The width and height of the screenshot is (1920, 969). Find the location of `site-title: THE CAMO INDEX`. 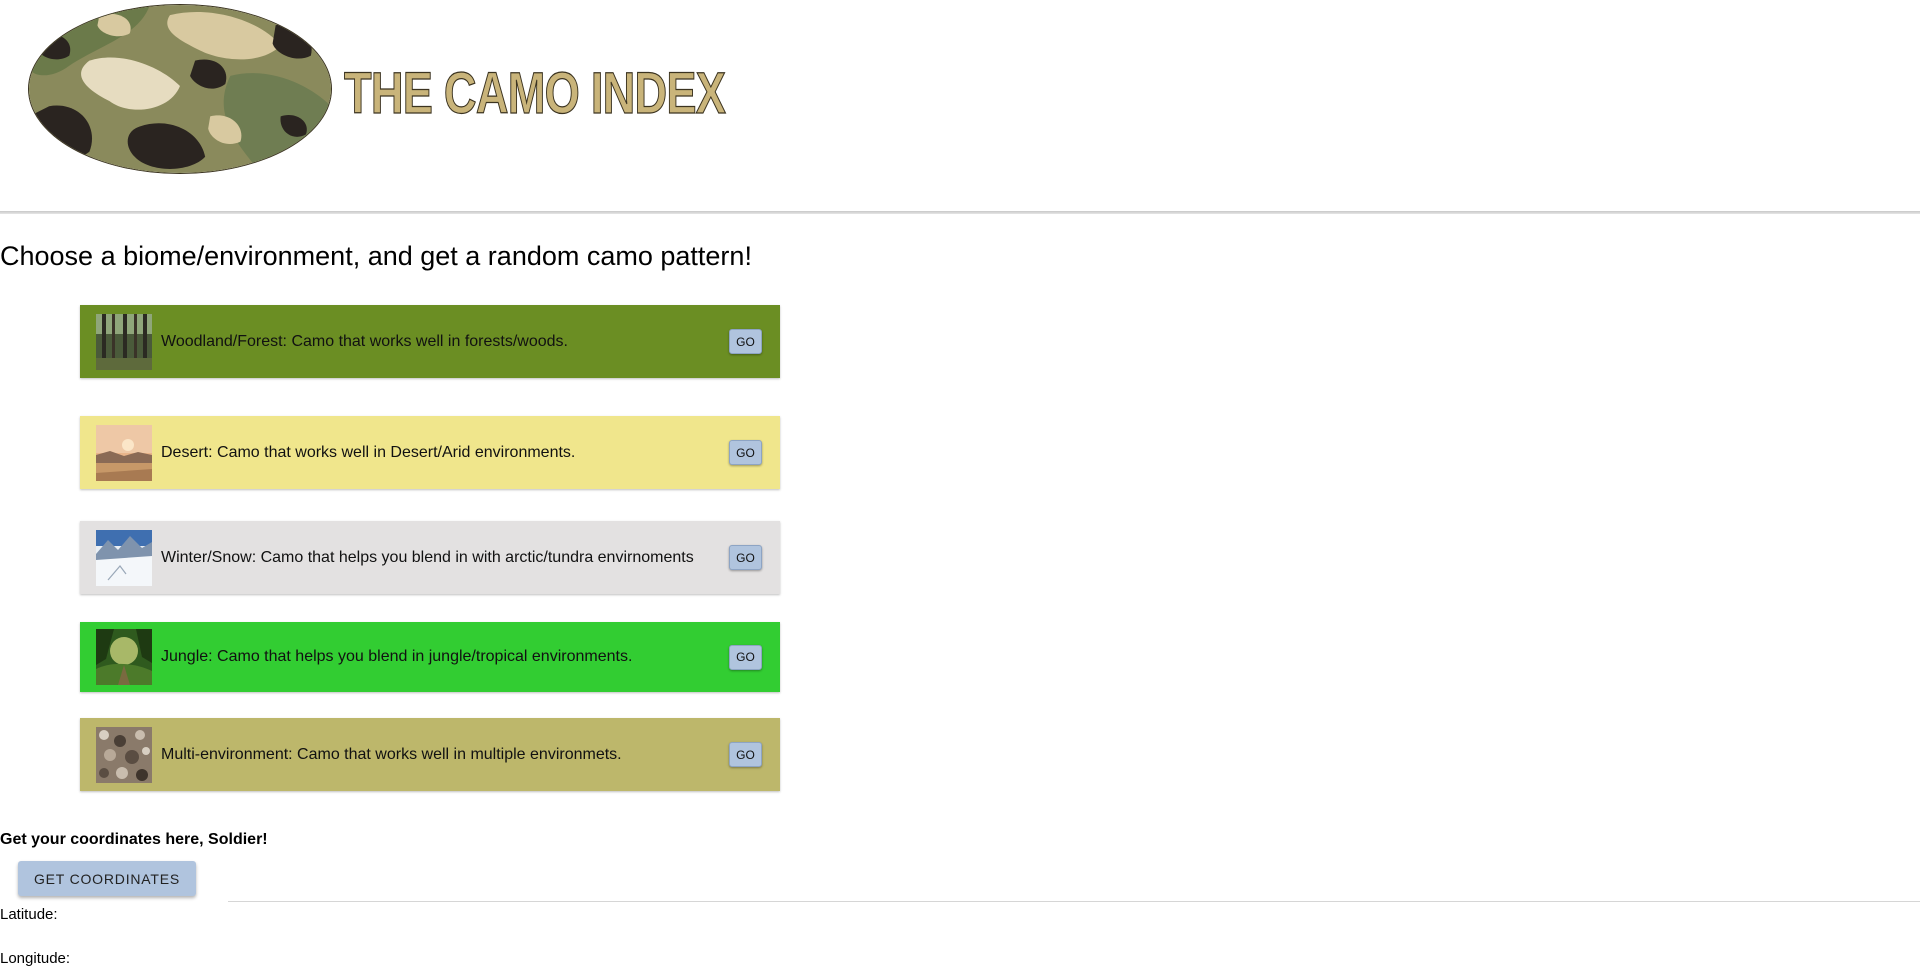

site-title: THE CAMO INDEX is located at coordinates (535, 93).